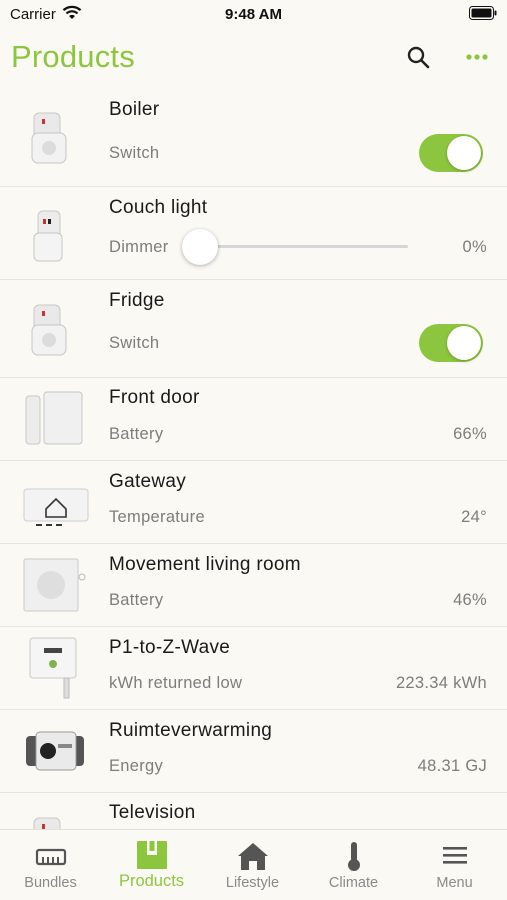 Image resolution: width=507 pixels, height=900 pixels. What do you see at coordinates (483, 13) in the screenshot?
I see `battery-icon` at bounding box center [483, 13].